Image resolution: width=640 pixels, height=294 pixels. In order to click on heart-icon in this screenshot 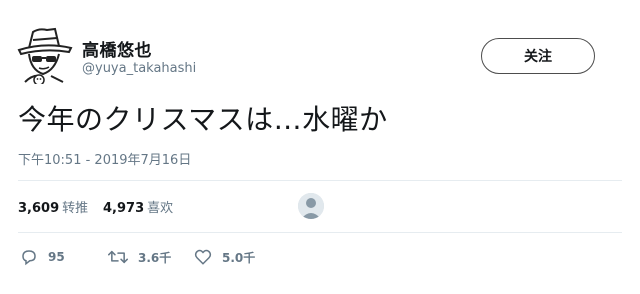, I will do `click(203, 257)`.